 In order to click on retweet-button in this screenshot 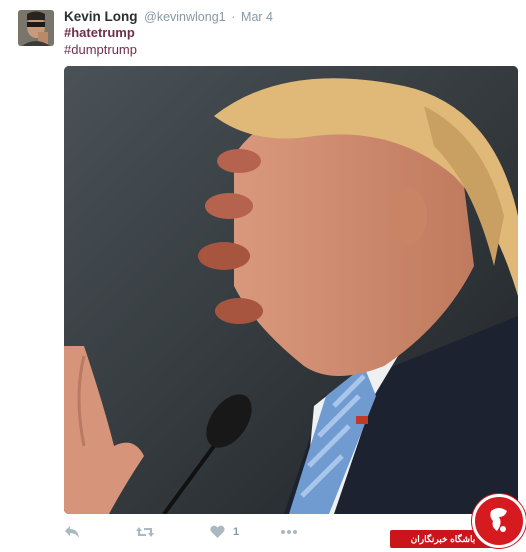, I will do `click(145, 532)`.